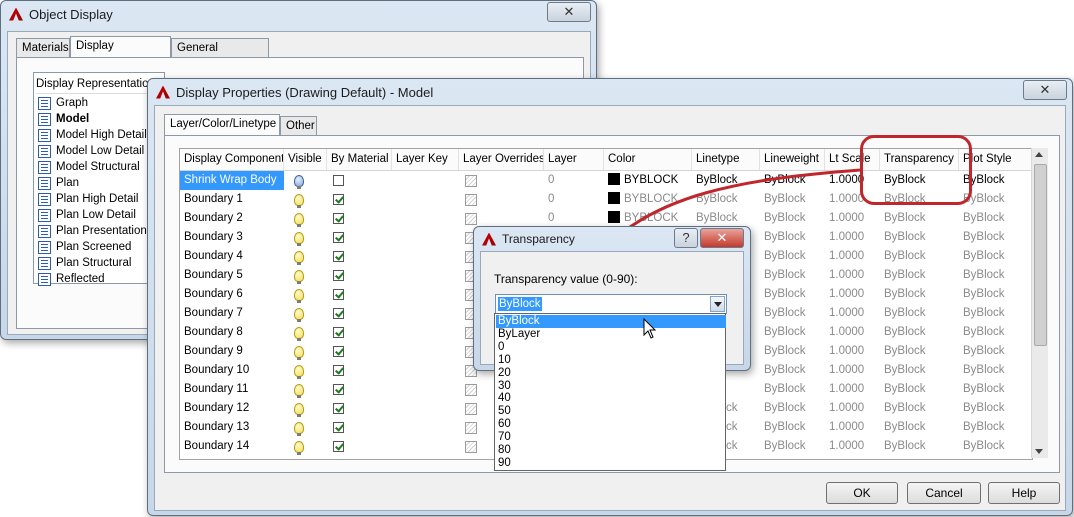  What do you see at coordinates (611, 373) in the screenshot?
I see `transparency-option: 20` at bounding box center [611, 373].